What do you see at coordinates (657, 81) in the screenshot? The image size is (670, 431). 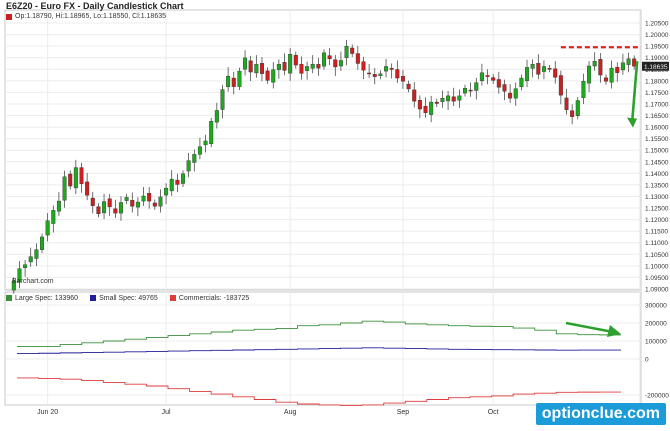 I see `price-tick-label: 1.18000` at bounding box center [657, 81].